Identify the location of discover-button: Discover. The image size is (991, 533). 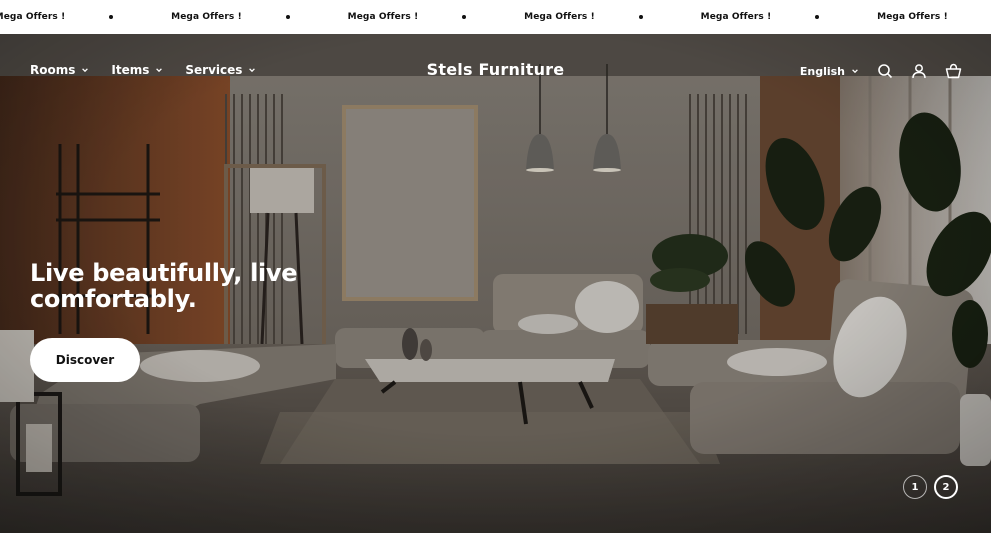
(85, 360).